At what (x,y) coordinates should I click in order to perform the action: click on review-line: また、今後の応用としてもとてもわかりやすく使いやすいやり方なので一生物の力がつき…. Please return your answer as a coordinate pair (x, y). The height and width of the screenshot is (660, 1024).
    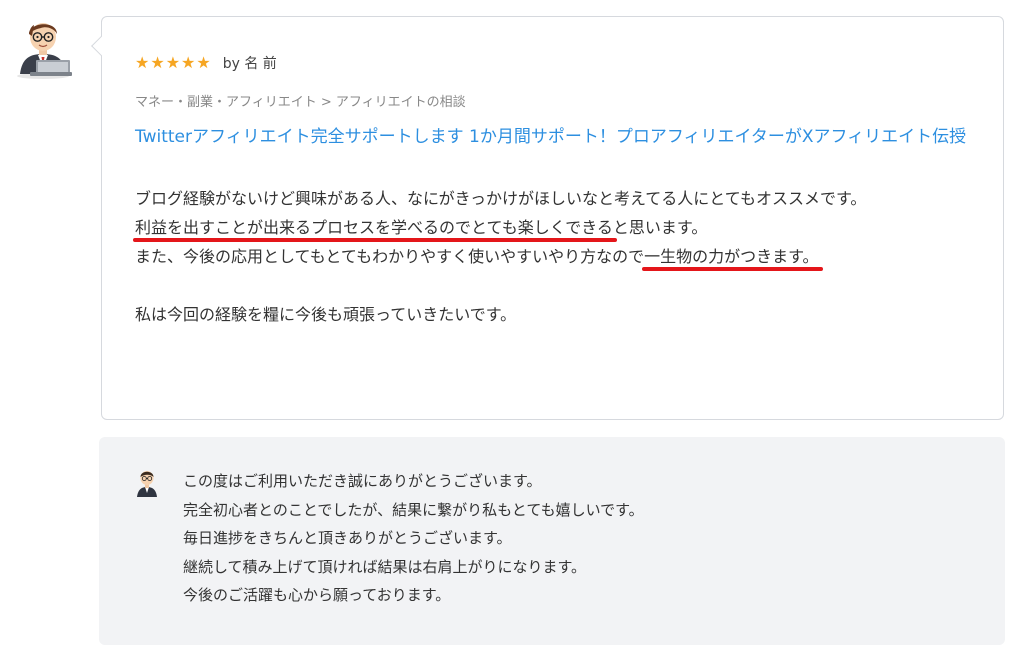
    Looking at the image, I should click on (555, 256).